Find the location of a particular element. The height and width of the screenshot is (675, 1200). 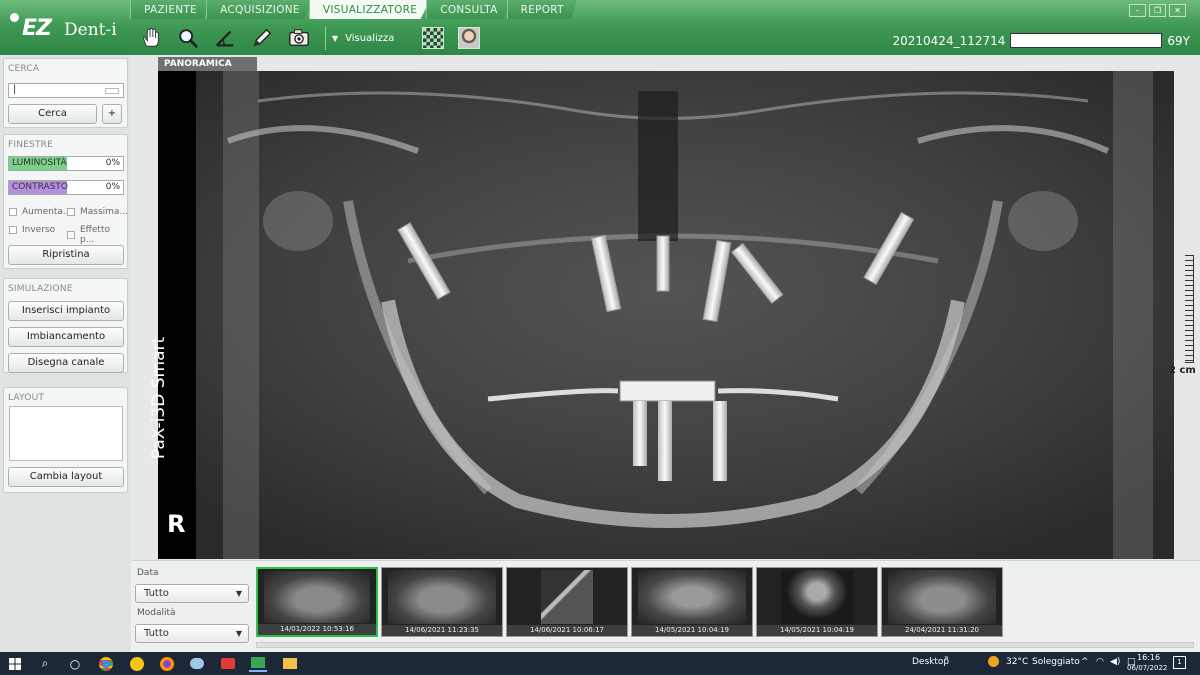

search-input: | is located at coordinates (66, 90).